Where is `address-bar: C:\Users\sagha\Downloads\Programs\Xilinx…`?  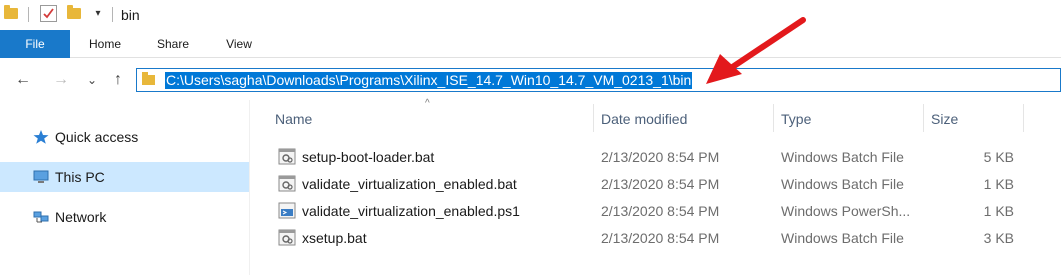 address-bar: C:\Users\sagha\Downloads\Programs\Xilinx… is located at coordinates (598, 80).